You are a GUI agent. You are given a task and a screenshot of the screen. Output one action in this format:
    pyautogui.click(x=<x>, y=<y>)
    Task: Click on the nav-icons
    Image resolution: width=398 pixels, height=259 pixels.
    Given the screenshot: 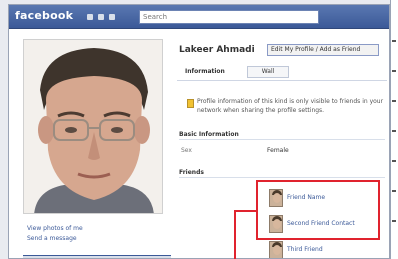 What is the action you would take?
    pyautogui.click(x=101, y=17)
    